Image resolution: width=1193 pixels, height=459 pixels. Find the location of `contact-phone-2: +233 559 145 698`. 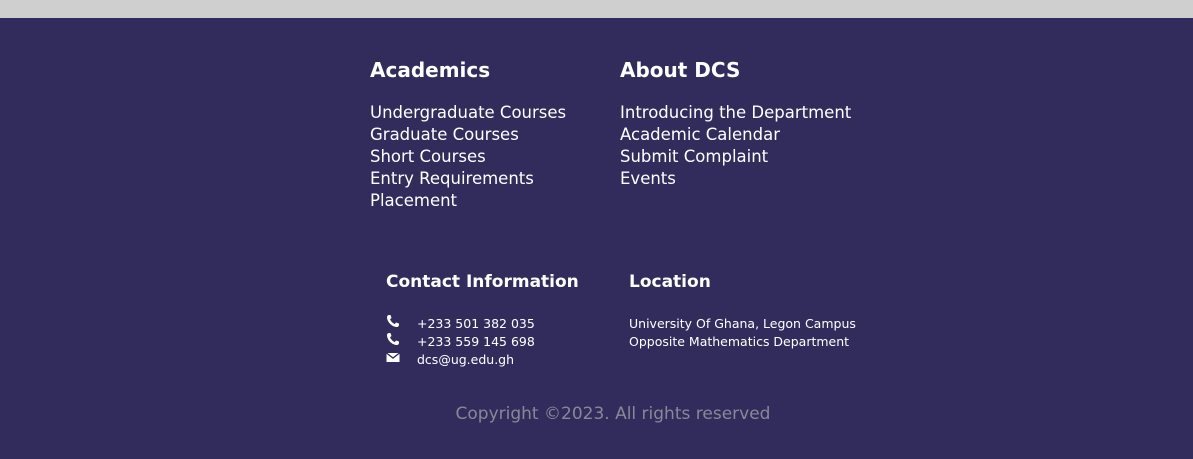

contact-phone-2: +233 559 145 698 is located at coordinates (482, 342).